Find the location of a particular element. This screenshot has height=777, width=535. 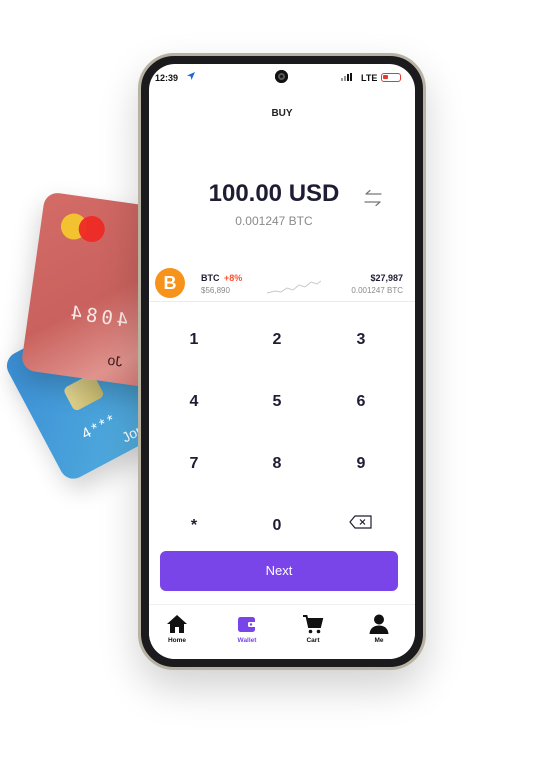

front-camera-icon is located at coordinates (281, 76).